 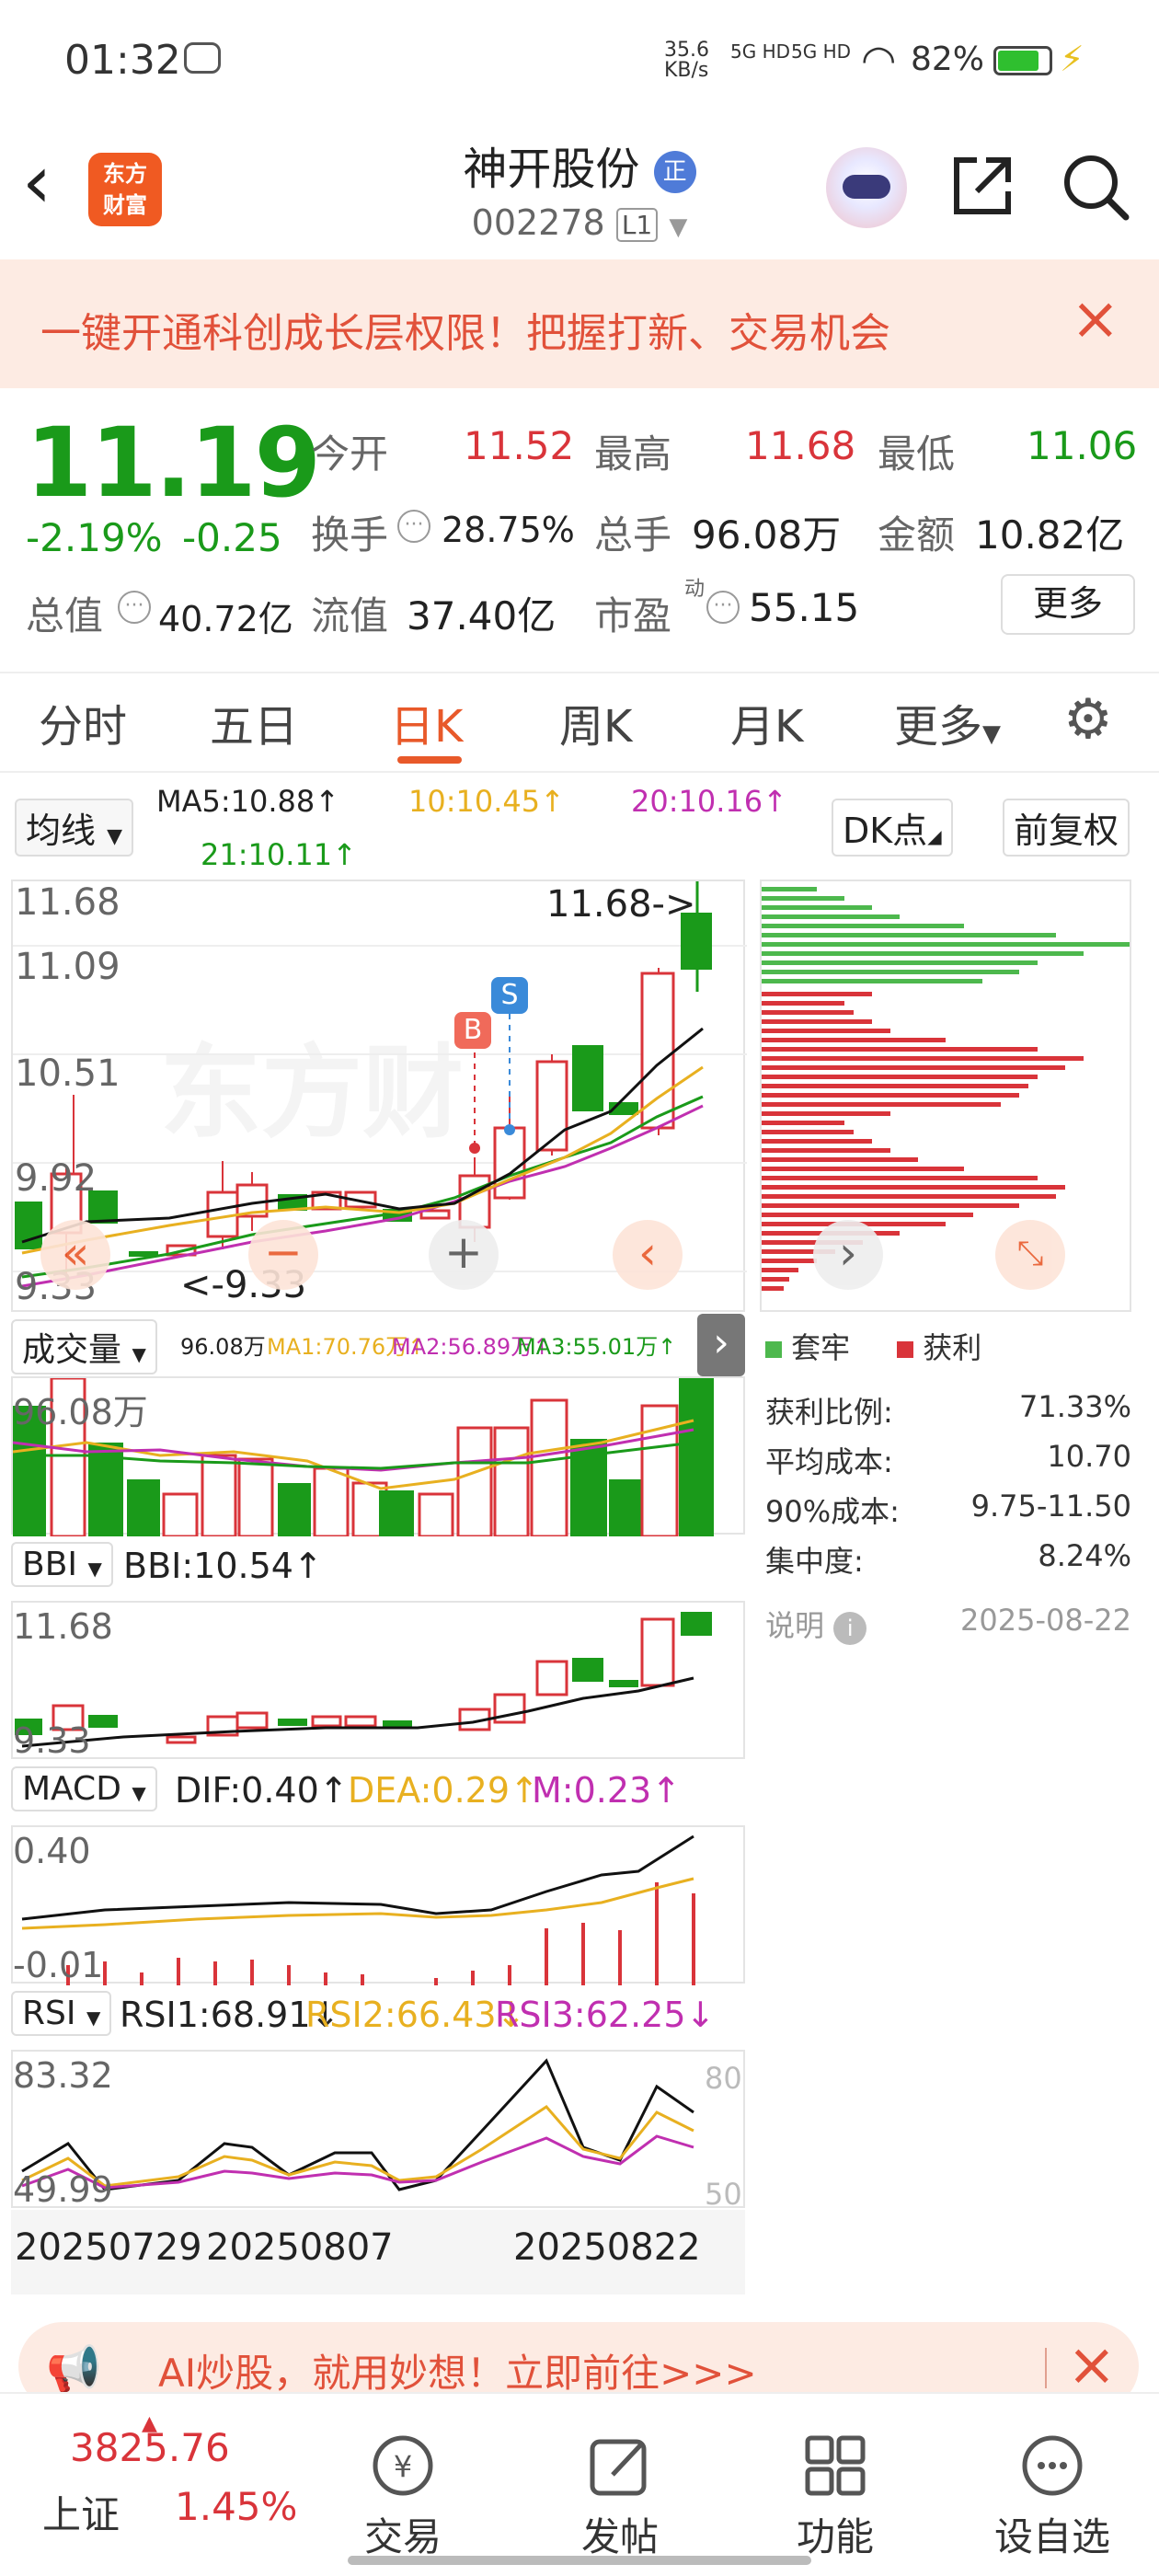 I want to click on assistant-avatar, so click(x=866, y=187).